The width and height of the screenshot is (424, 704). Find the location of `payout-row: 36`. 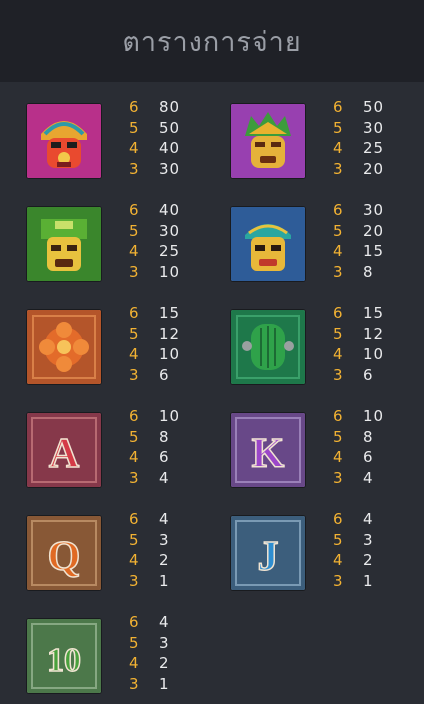

payout-row: 36 is located at coordinates (378, 376).